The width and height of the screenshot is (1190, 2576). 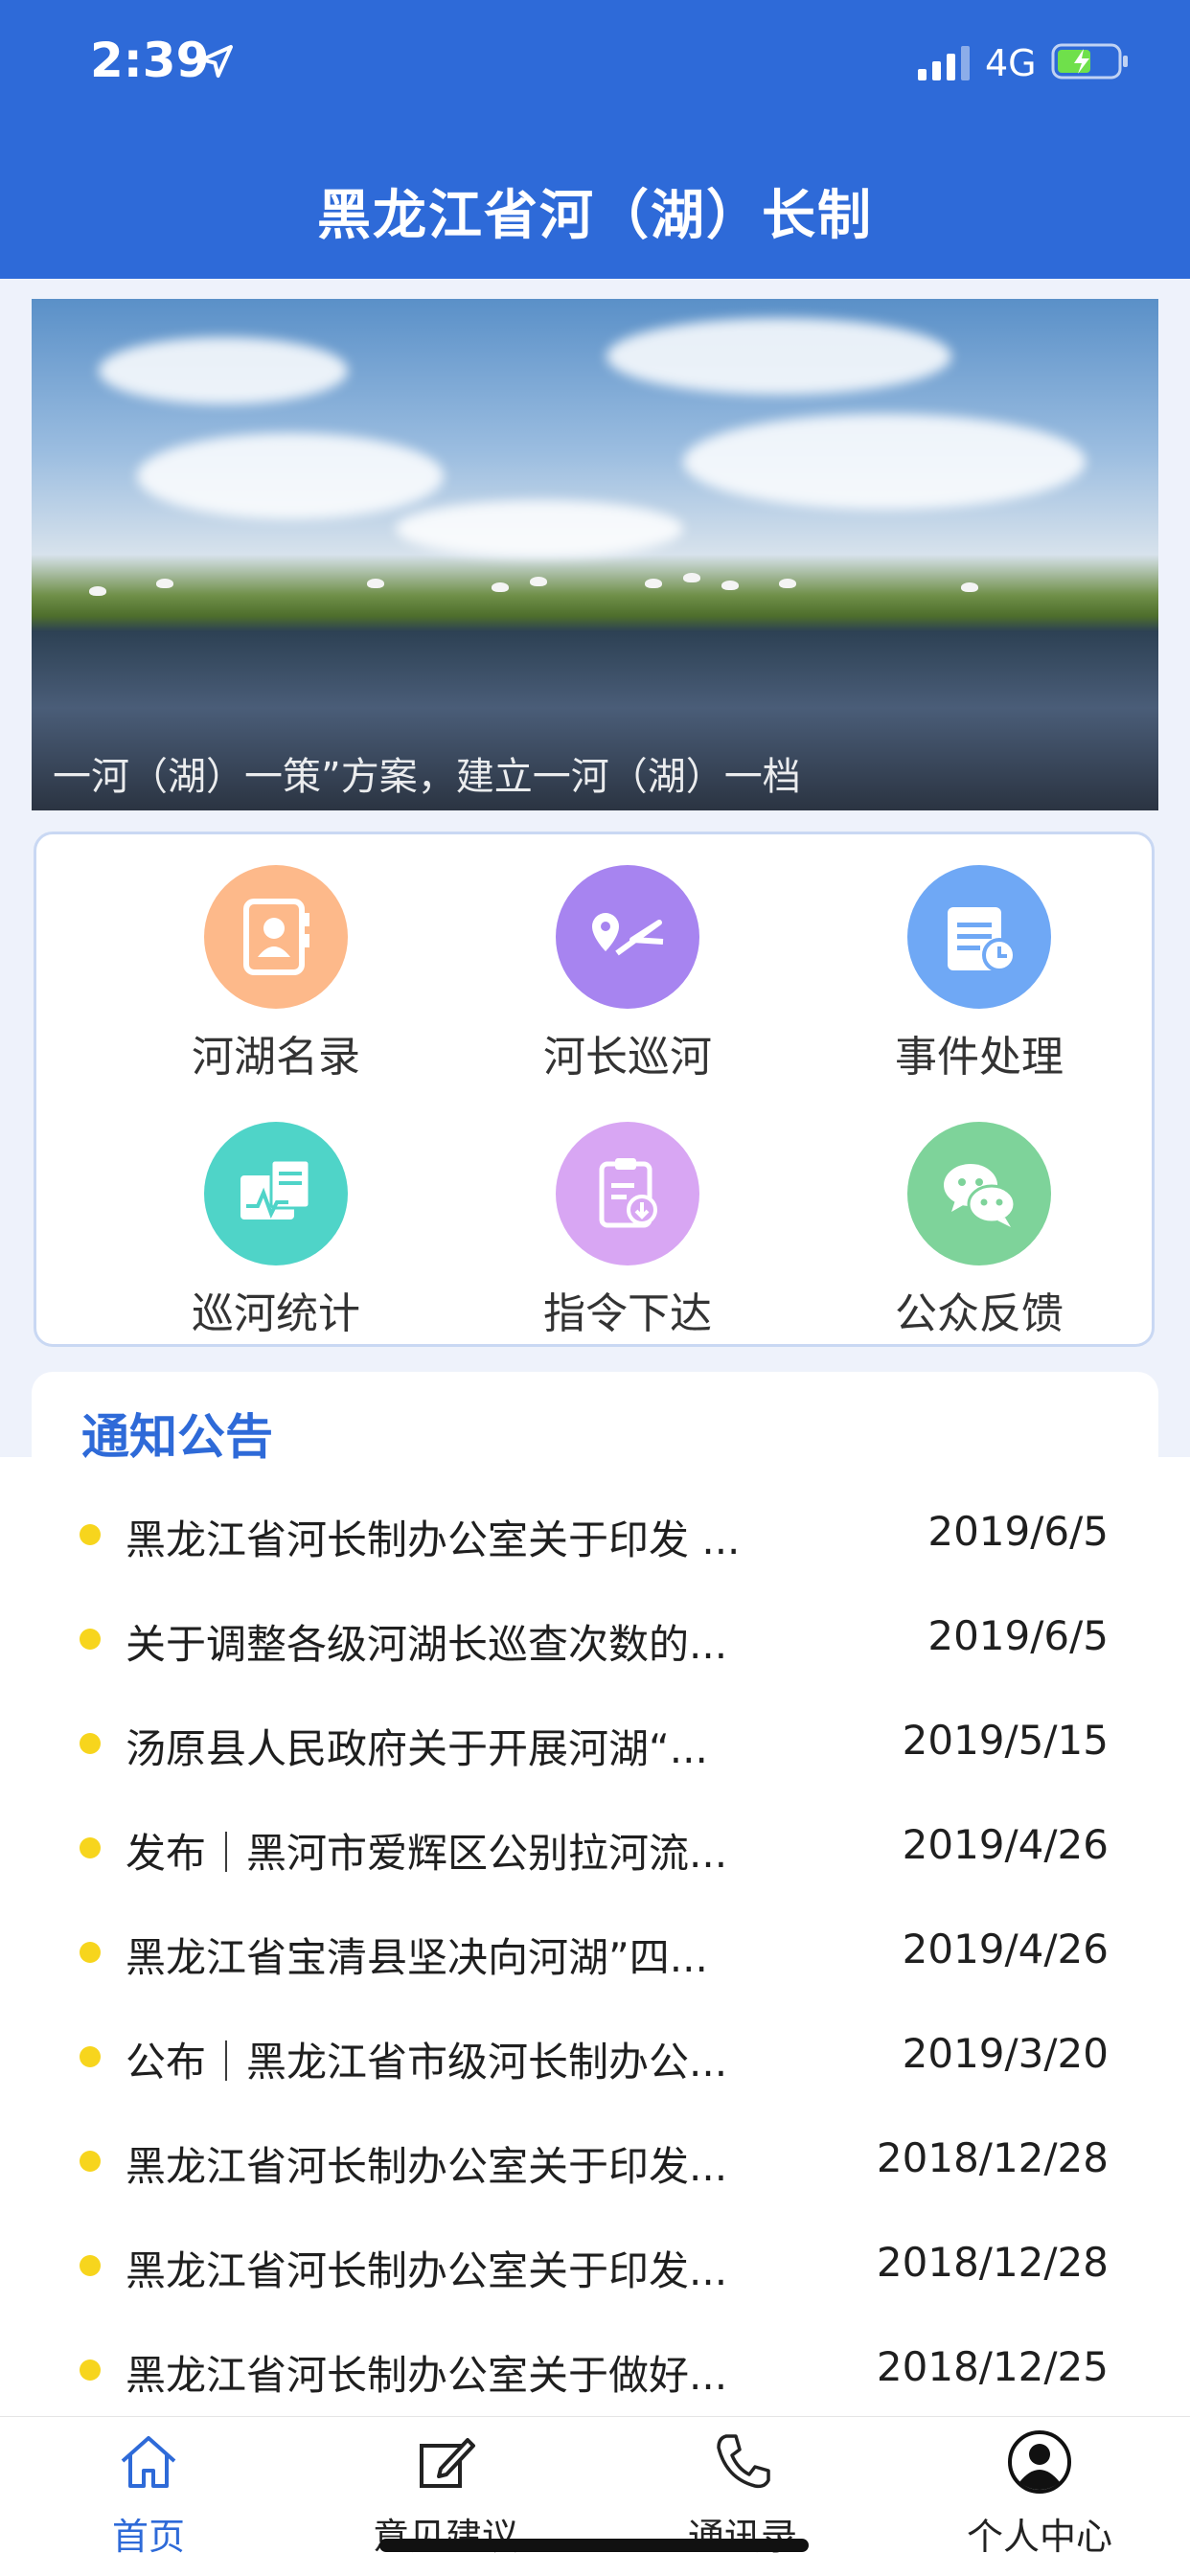 I want to click on notice-item: 黑龙江省河长制办公室关于印发 ... 2019/6/5, so click(x=595, y=1534).